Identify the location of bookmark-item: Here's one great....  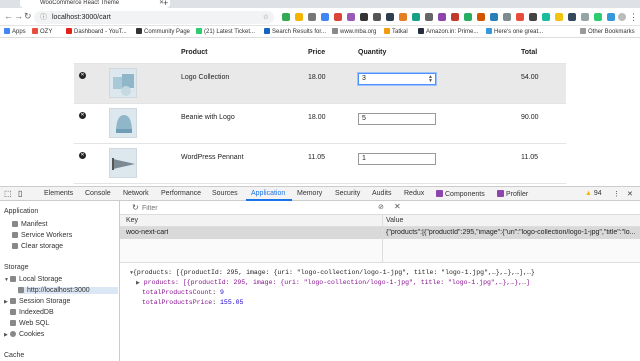
(514, 31).